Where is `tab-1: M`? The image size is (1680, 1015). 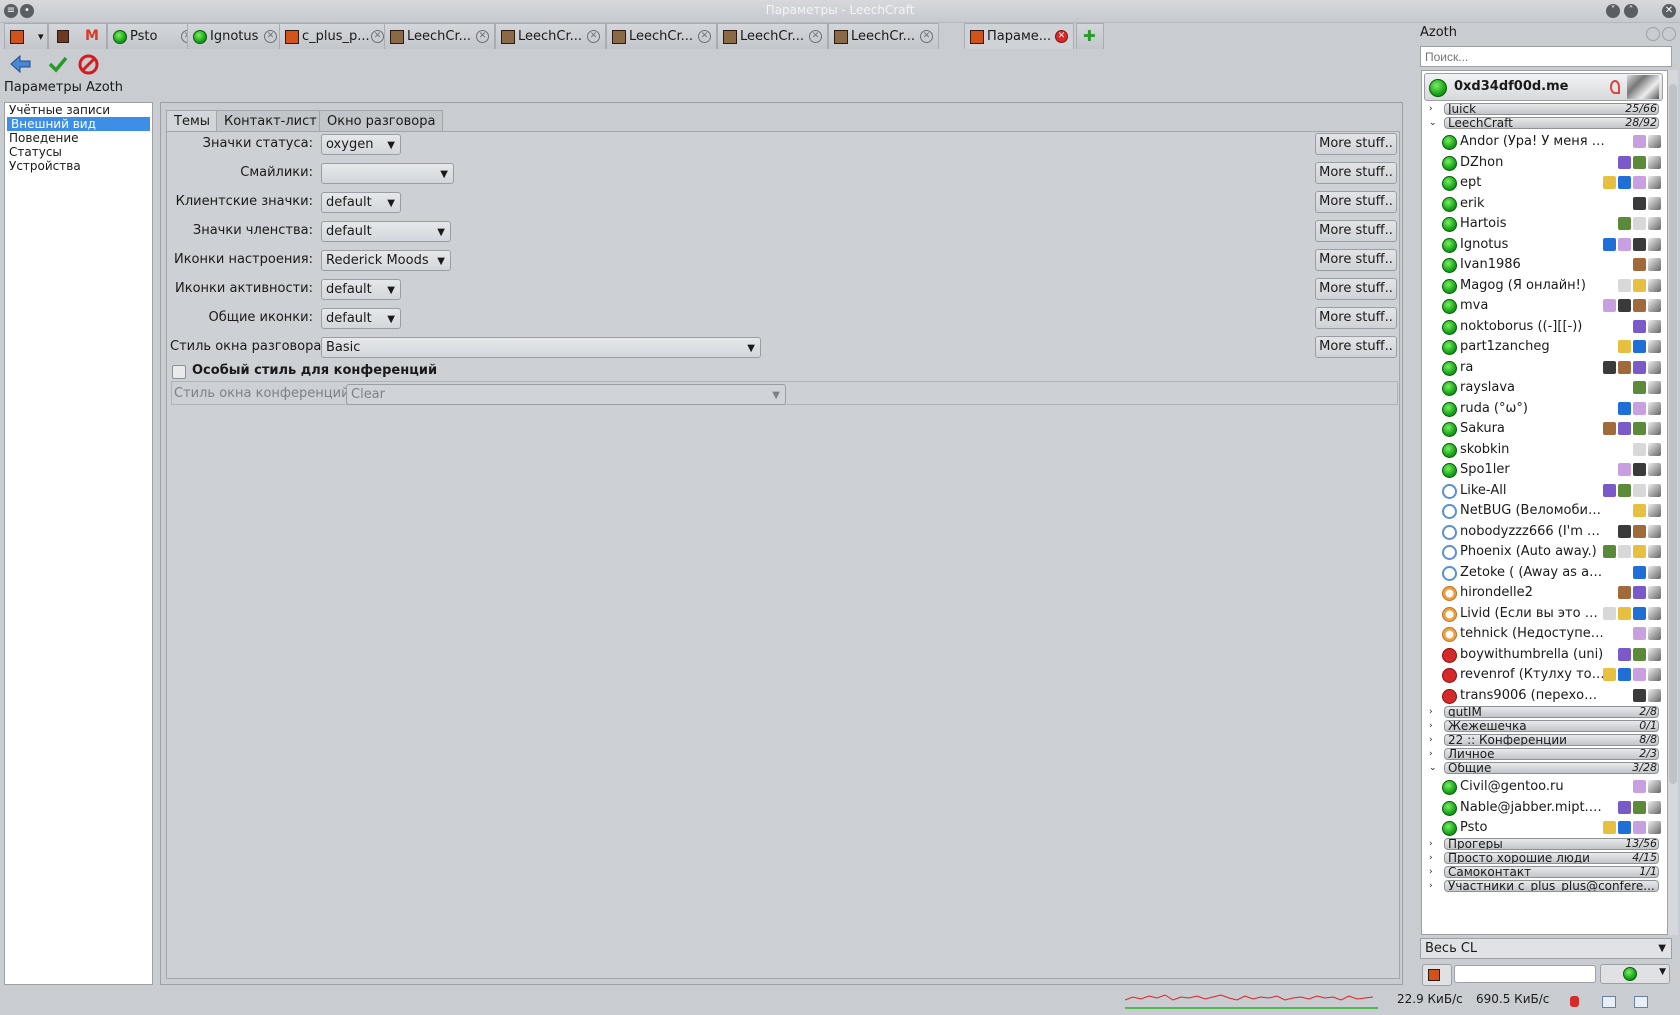
tab-1: M is located at coordinates (77, 36).